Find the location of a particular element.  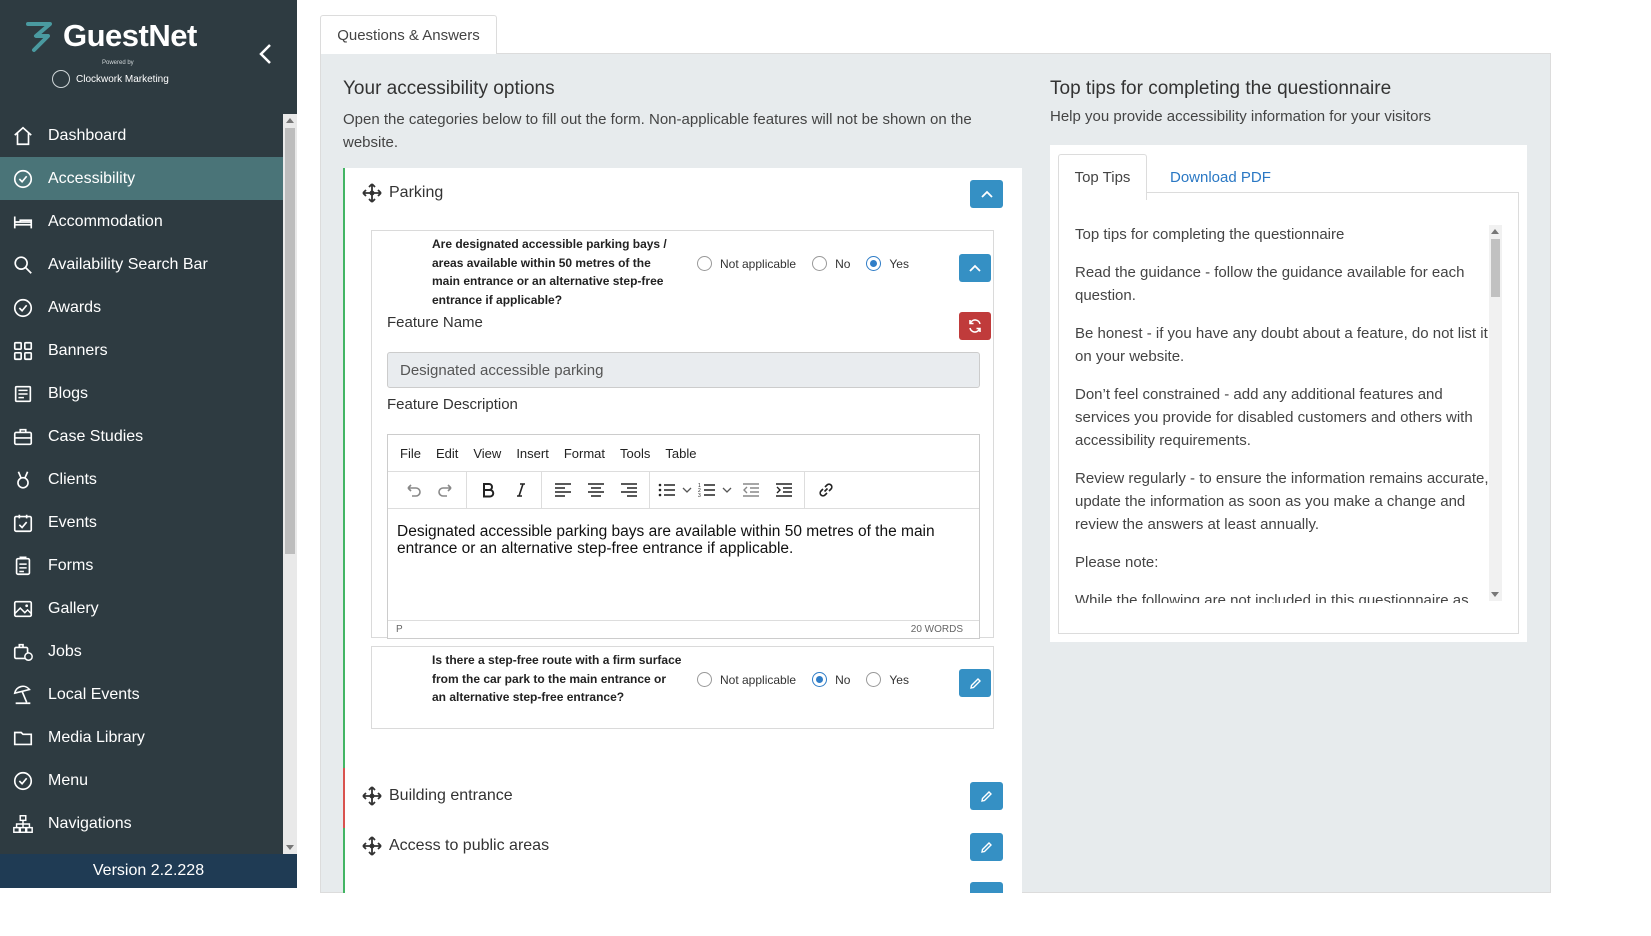

sidebar-scrollbar is located at coordinates (290, 484).